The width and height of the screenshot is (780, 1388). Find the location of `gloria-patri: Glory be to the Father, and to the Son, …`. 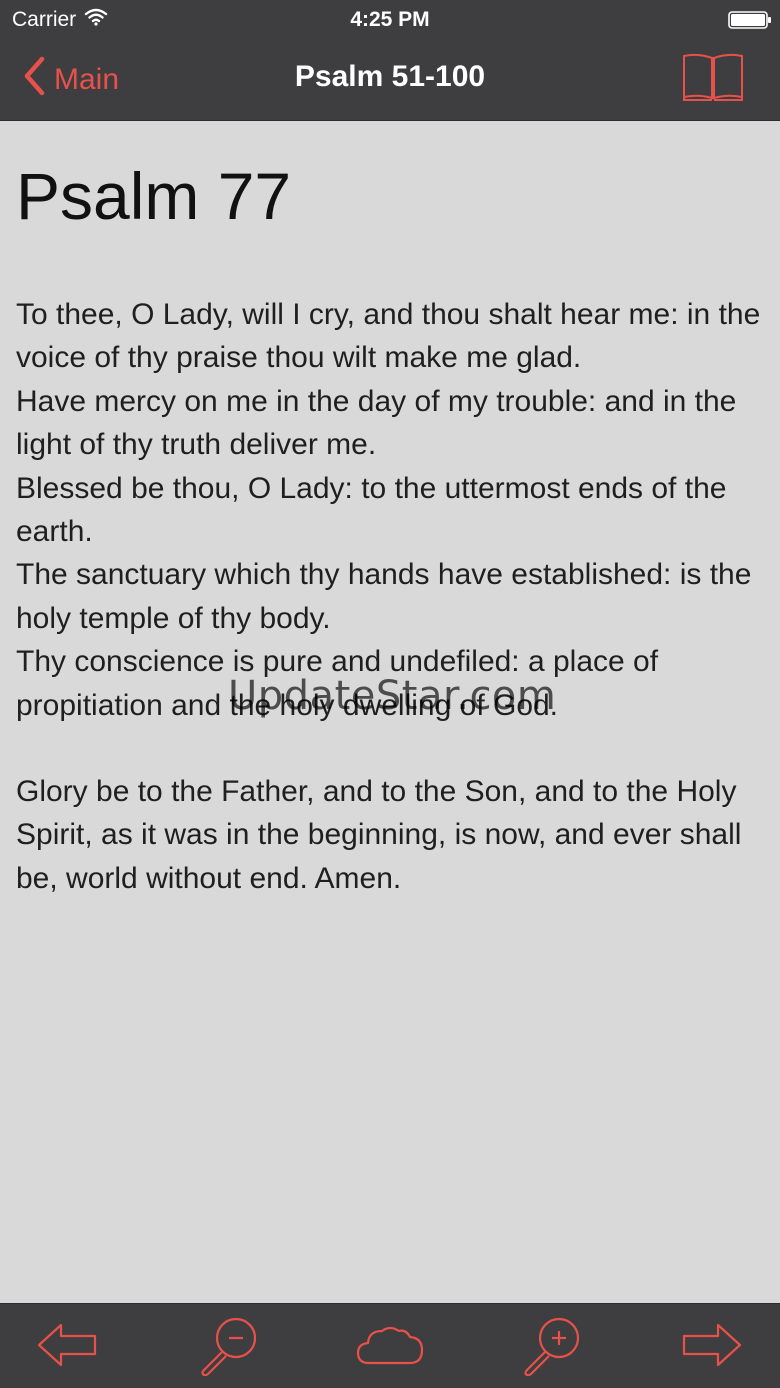

gloria-patri: Glory be to the Father, and to the Son, … is located at coordinates (379, 835).